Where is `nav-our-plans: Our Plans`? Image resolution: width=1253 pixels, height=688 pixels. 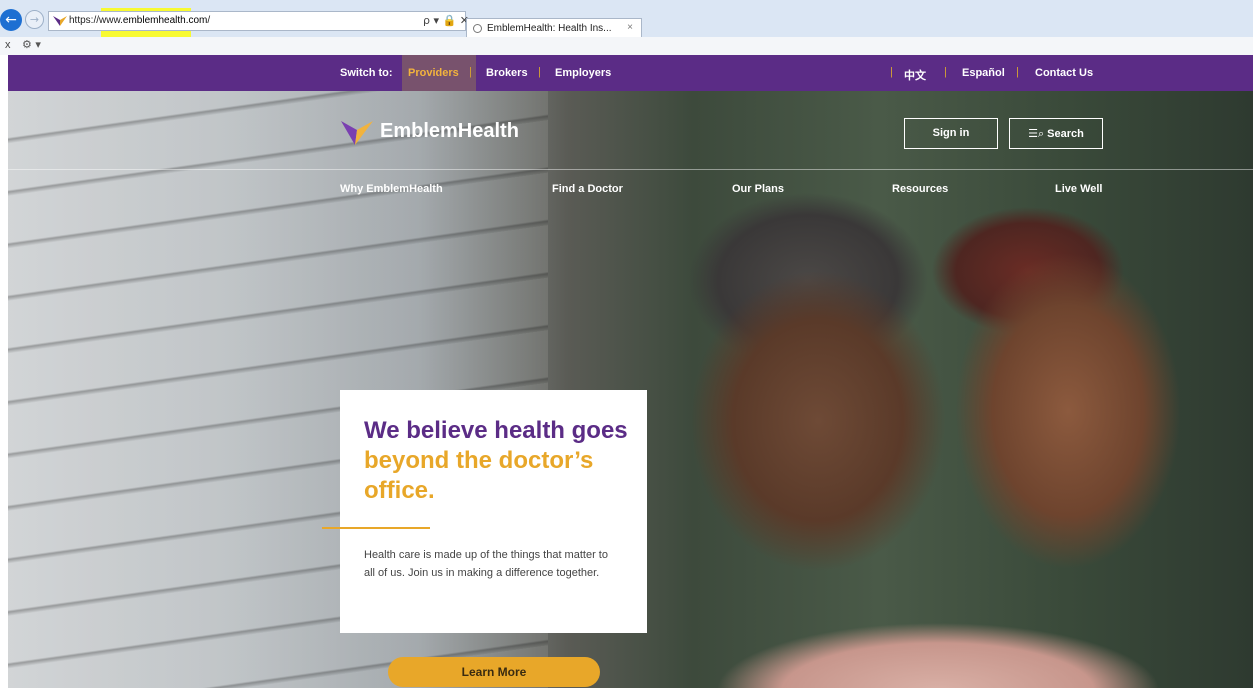 nav-our-plans: Our Plans is located at coordinates (758, 189).